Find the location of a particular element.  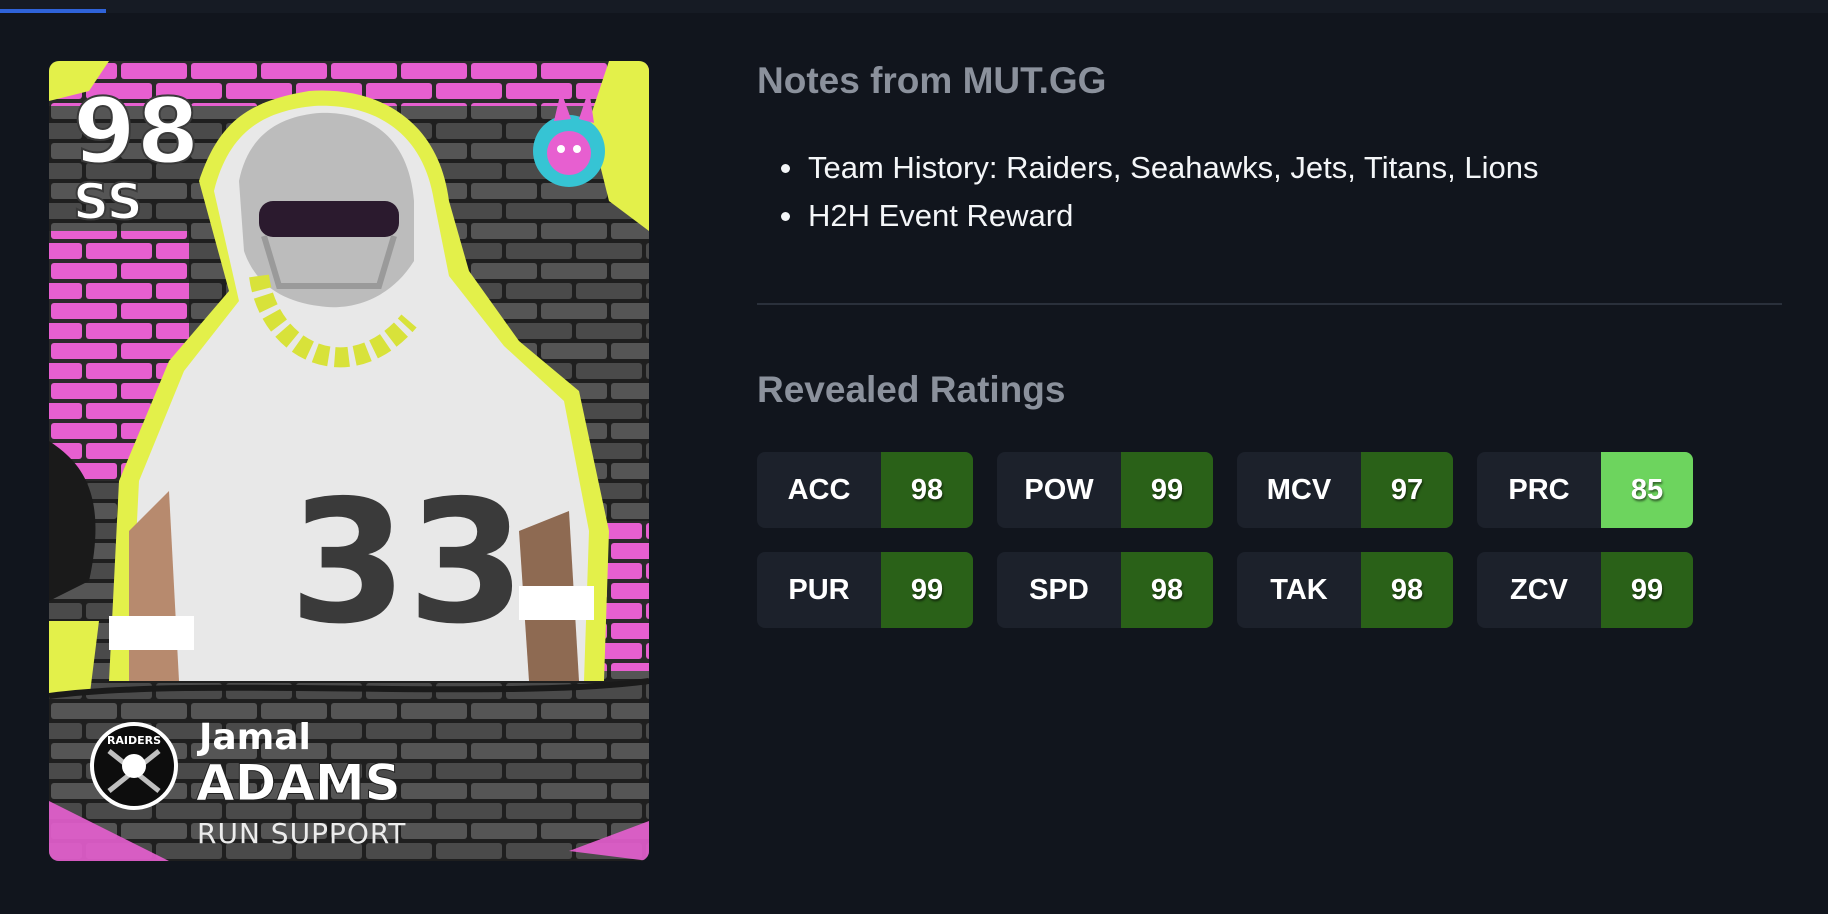

rating-label: PUR is located at coordinates (819, 589).